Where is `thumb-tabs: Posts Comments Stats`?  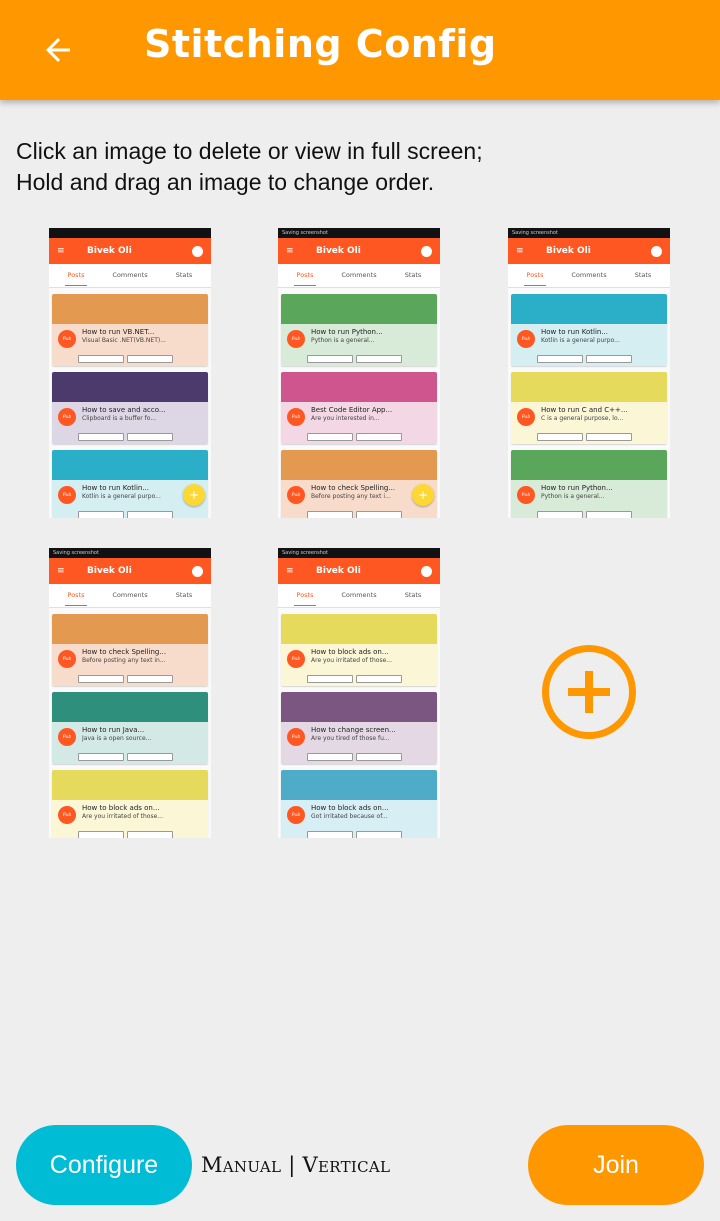 thumb-tabs: Posts Comments Stats is located at coordinates (589, 276).